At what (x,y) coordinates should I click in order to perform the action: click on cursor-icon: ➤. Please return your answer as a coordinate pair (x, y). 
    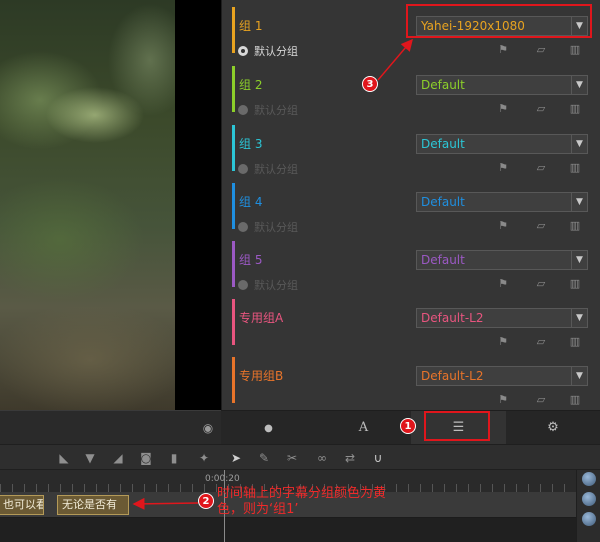
    Looking at the image, I should click on (236, 458).